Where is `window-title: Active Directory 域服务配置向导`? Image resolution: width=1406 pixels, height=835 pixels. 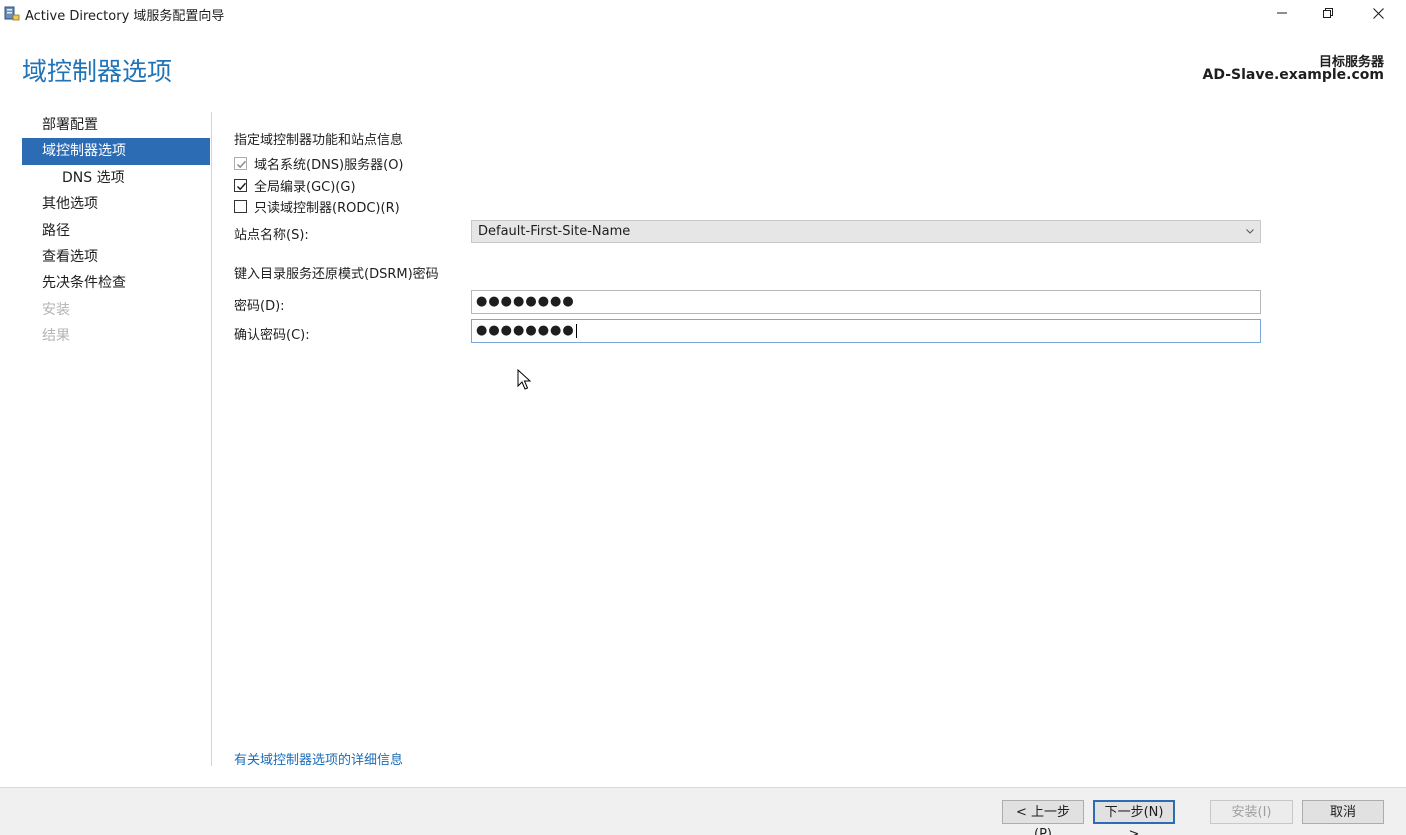
window-title: Active Directory 域服务配置向导 is located at coordinates (125, 16).